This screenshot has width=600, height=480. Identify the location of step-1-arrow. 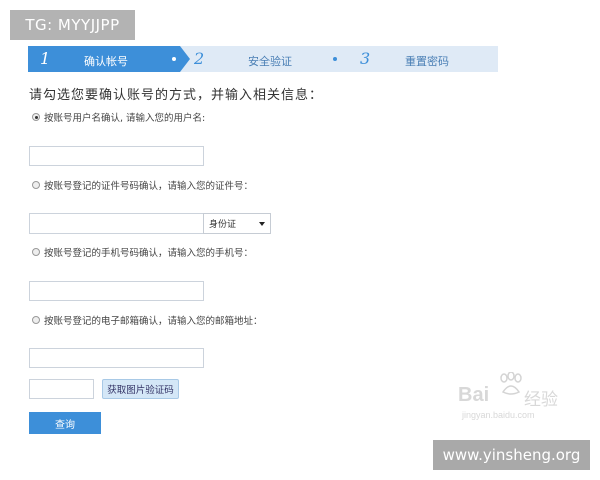
(185, 59).